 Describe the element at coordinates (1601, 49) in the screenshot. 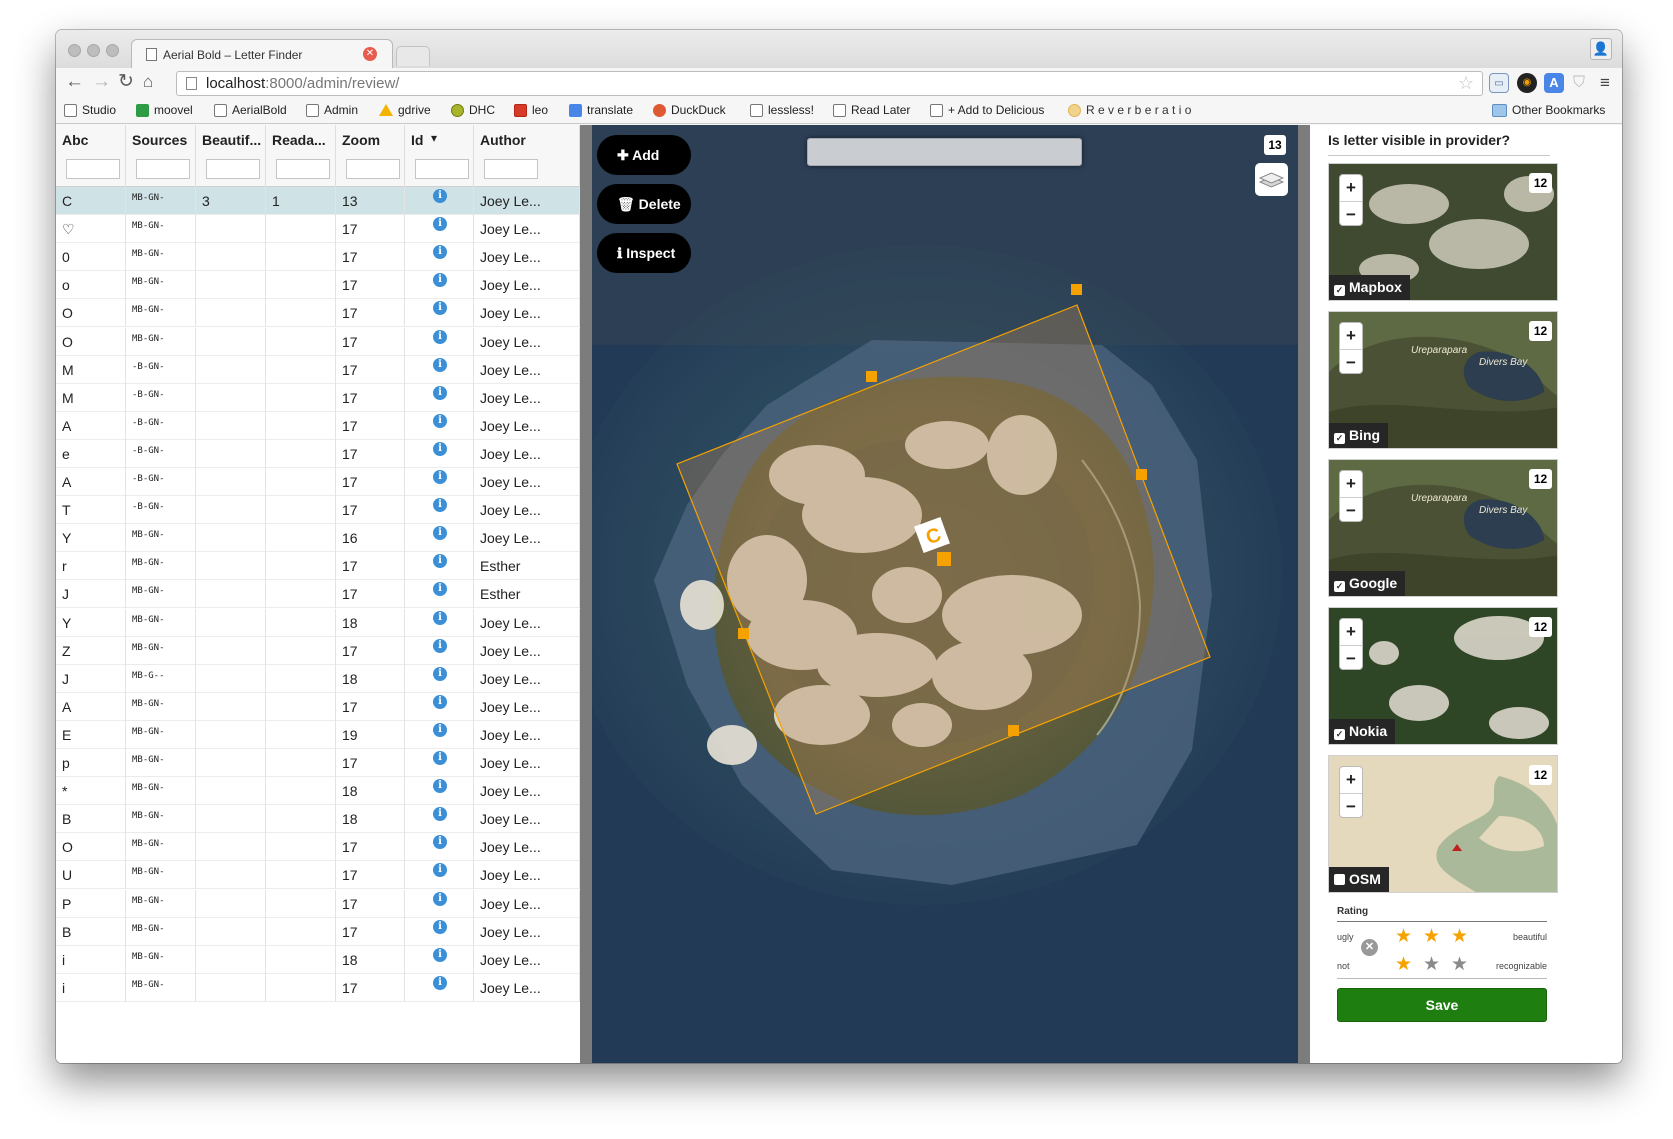

I see `profile-icon: 👤` at that location.